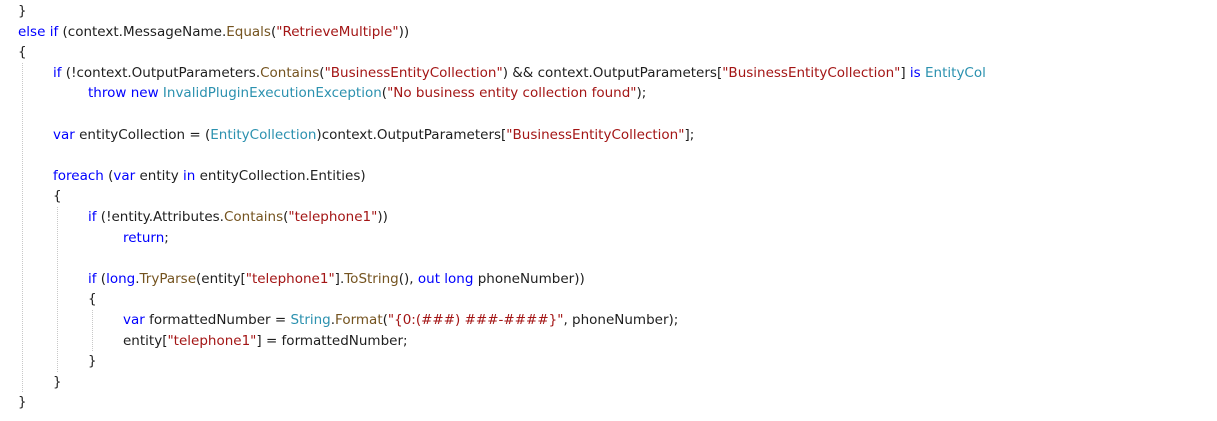 The height and width of the screenshot is (421, 1217). I want to click on code-token-type: EntityCollection, so click(263, 134).